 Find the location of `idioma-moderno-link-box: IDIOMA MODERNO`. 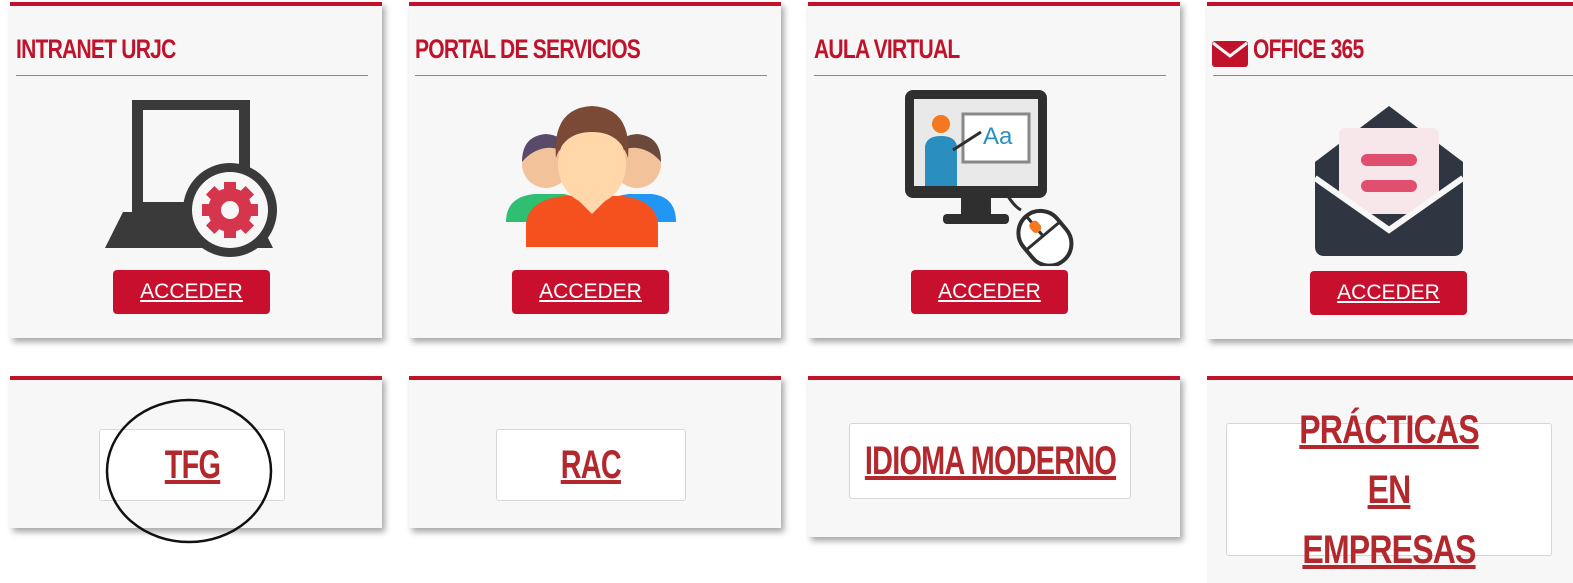

idioma-moderno-link-box: IDIOMA MODERNO is located at coordinates (990, 461).